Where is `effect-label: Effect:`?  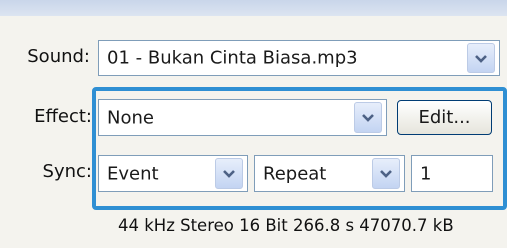
effect-label: Effect: is located at coordinates (63, 116).